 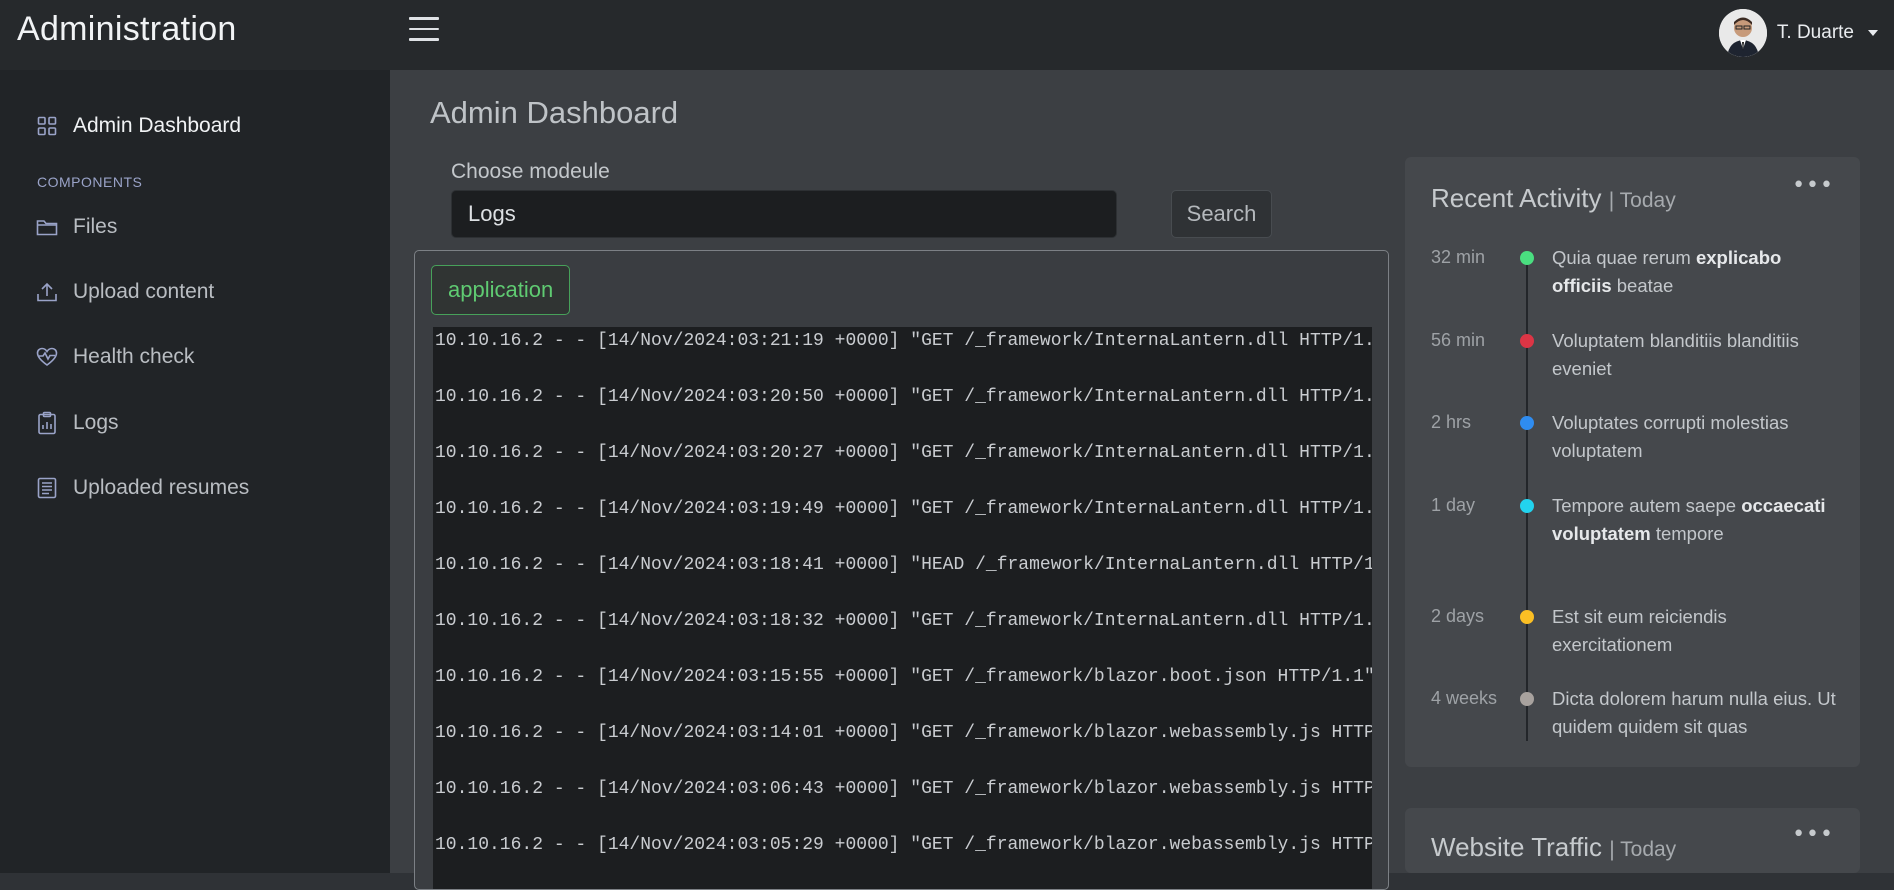 I want to click on clipboard-icon, so click(x=47, y=423).